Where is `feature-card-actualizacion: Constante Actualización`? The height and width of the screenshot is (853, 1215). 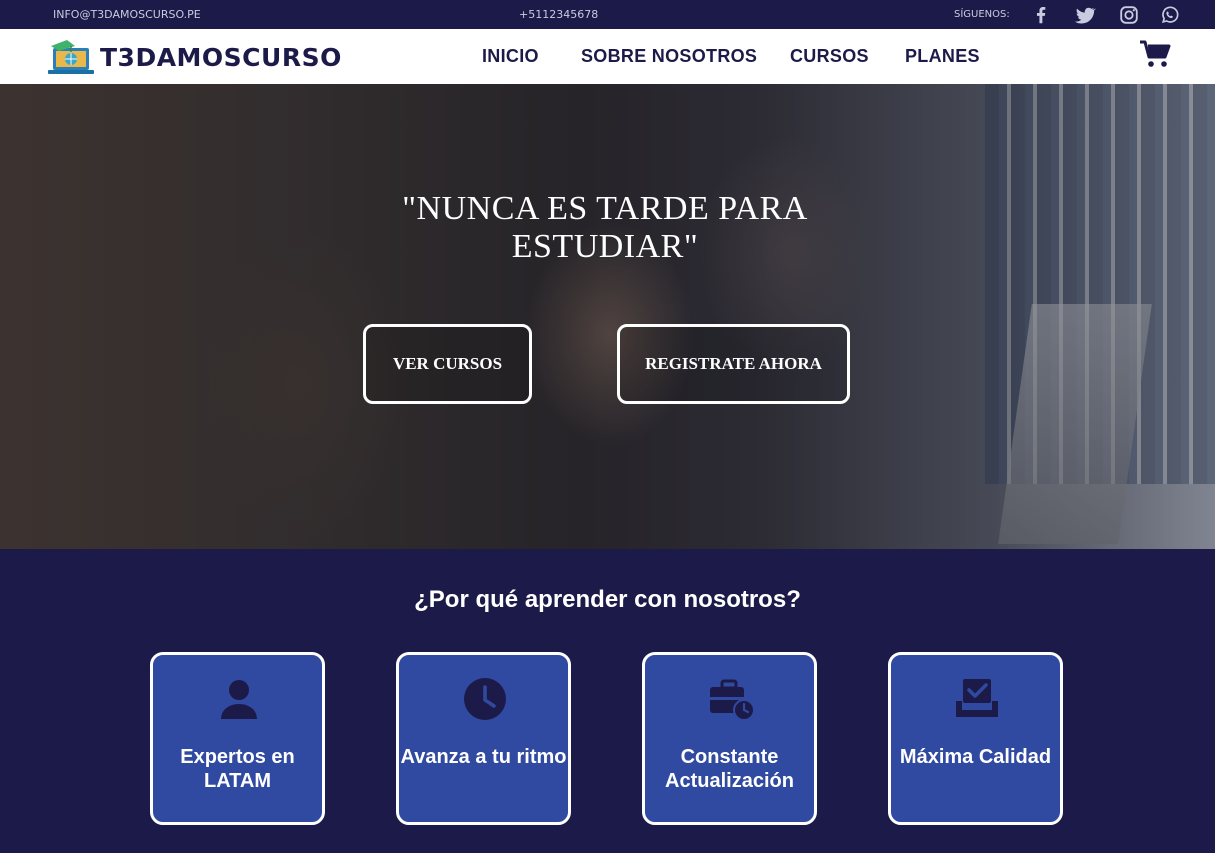
feature-card-actualizacion: Constante Actualización is located at coordinates (729, 738).